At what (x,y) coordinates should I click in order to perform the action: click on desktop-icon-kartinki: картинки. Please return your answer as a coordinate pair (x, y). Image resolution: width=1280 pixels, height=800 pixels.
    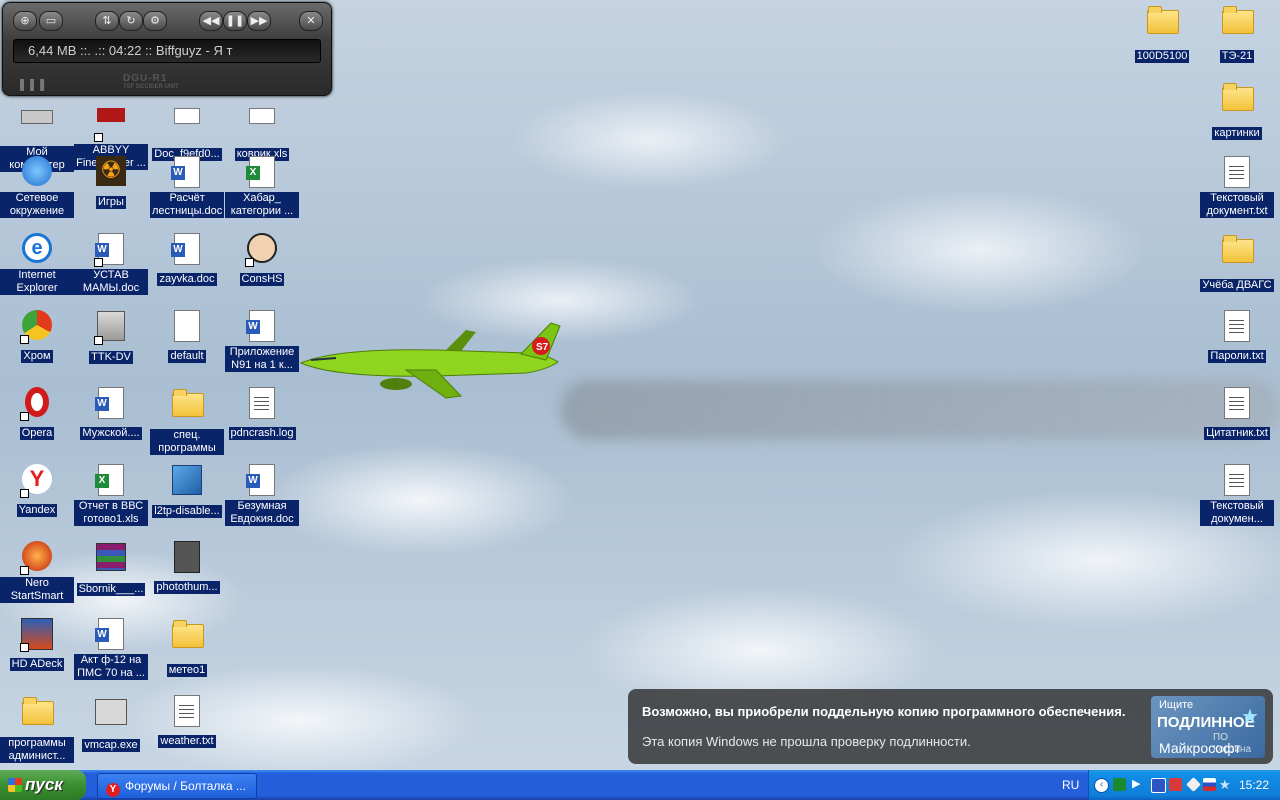
    Looking at the image, I should click on (1237, 110).